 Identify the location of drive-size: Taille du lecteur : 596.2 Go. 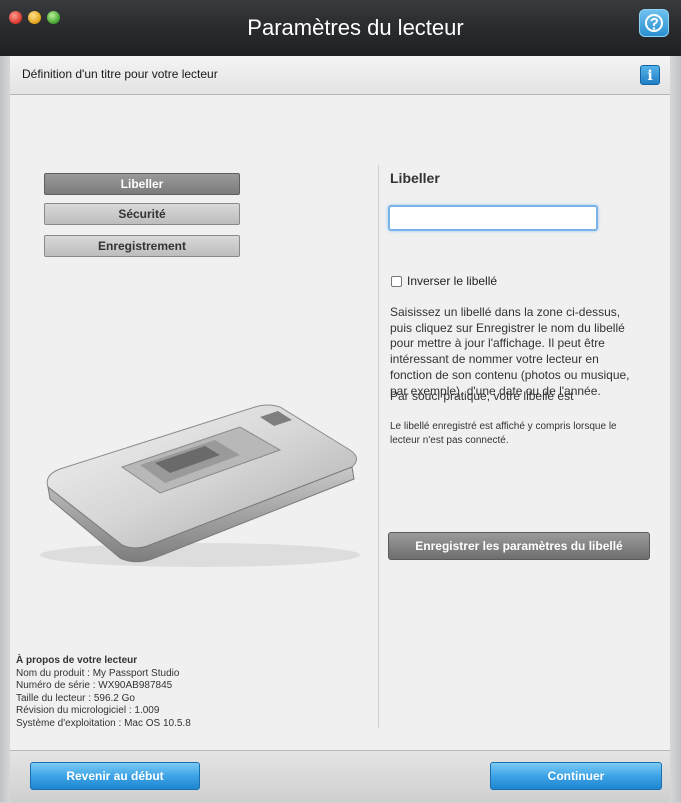
(75, 698).